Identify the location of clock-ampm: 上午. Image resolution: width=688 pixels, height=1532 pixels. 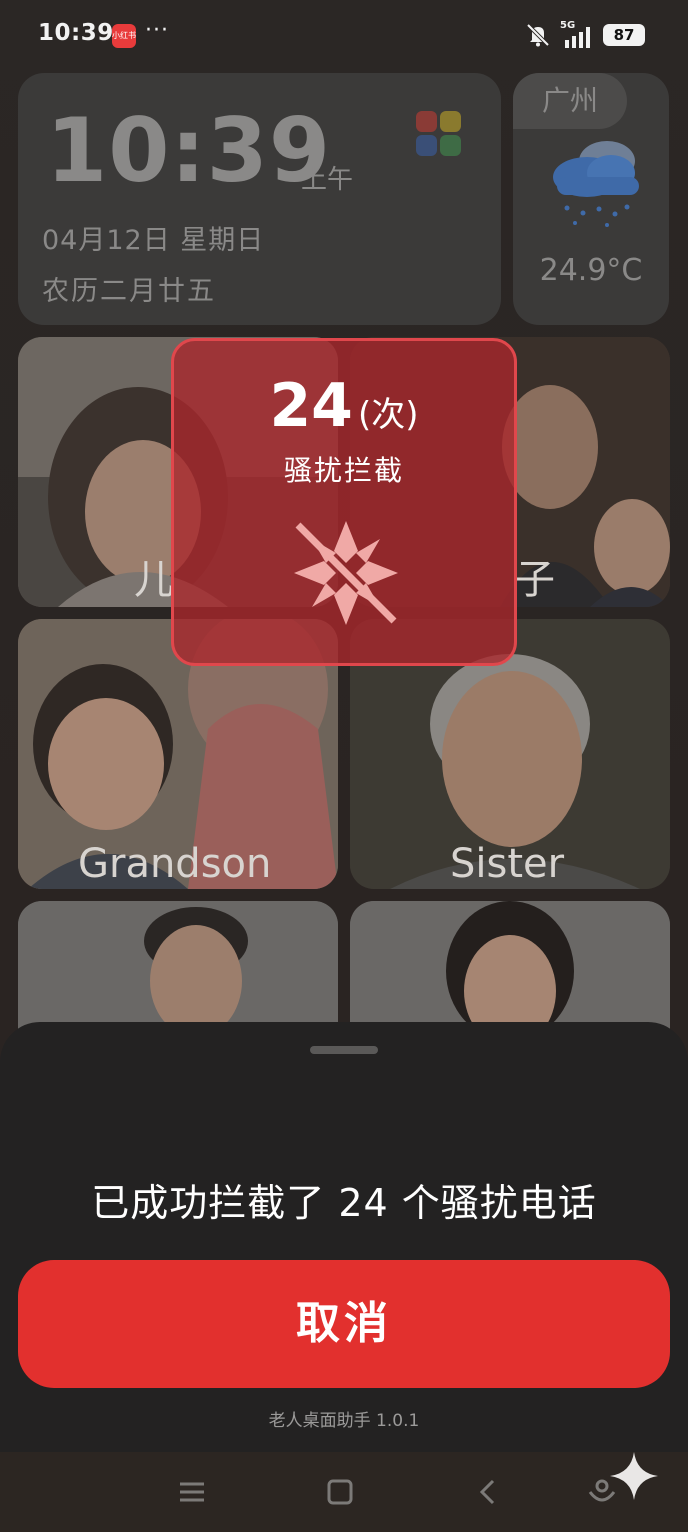
(327, 180).